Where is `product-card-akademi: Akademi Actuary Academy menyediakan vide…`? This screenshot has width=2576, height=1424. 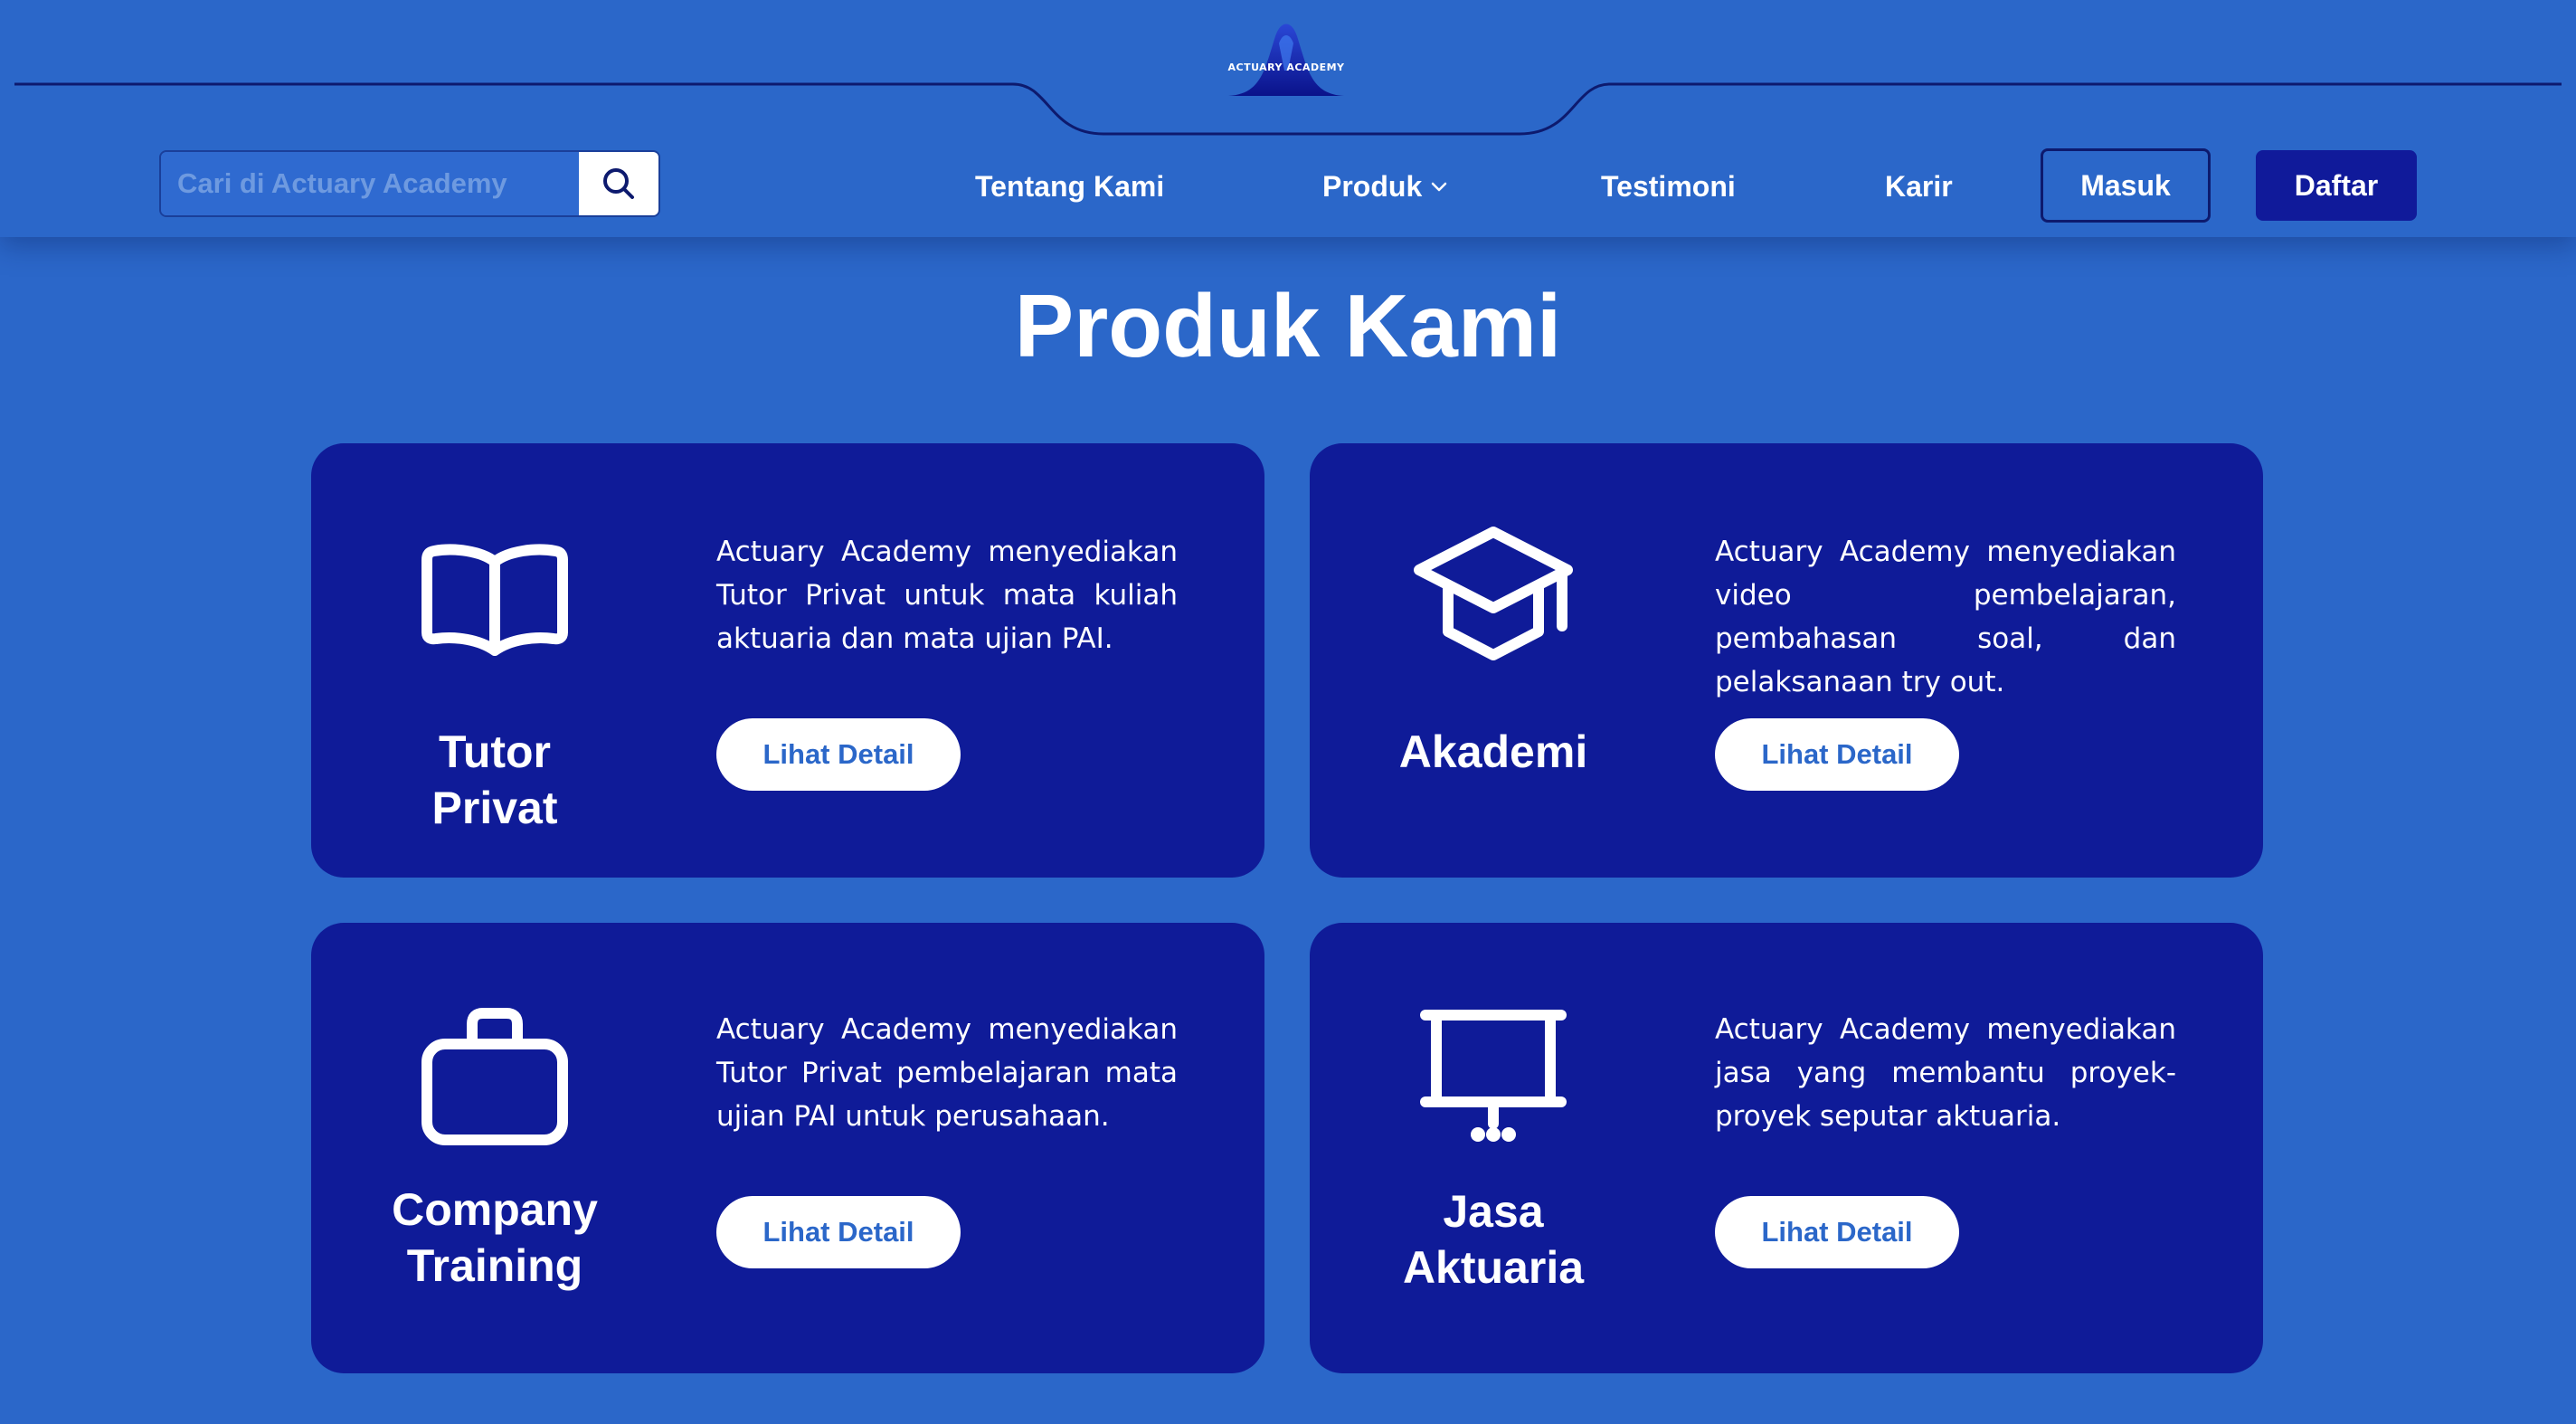
product-card-akademi: Akademi Actuary Academy menyediakan vide… is located at coordinates (1787, 660).